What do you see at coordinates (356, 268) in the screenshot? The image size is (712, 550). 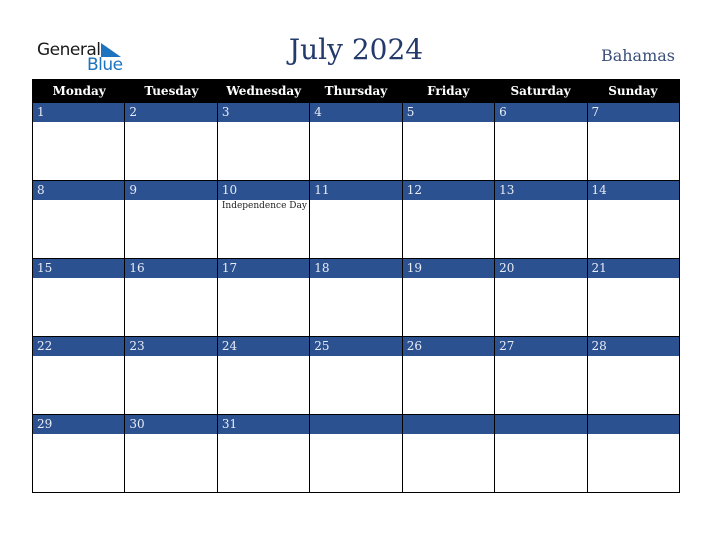 I see `day-number: 18` at bounding box center [356, 268].